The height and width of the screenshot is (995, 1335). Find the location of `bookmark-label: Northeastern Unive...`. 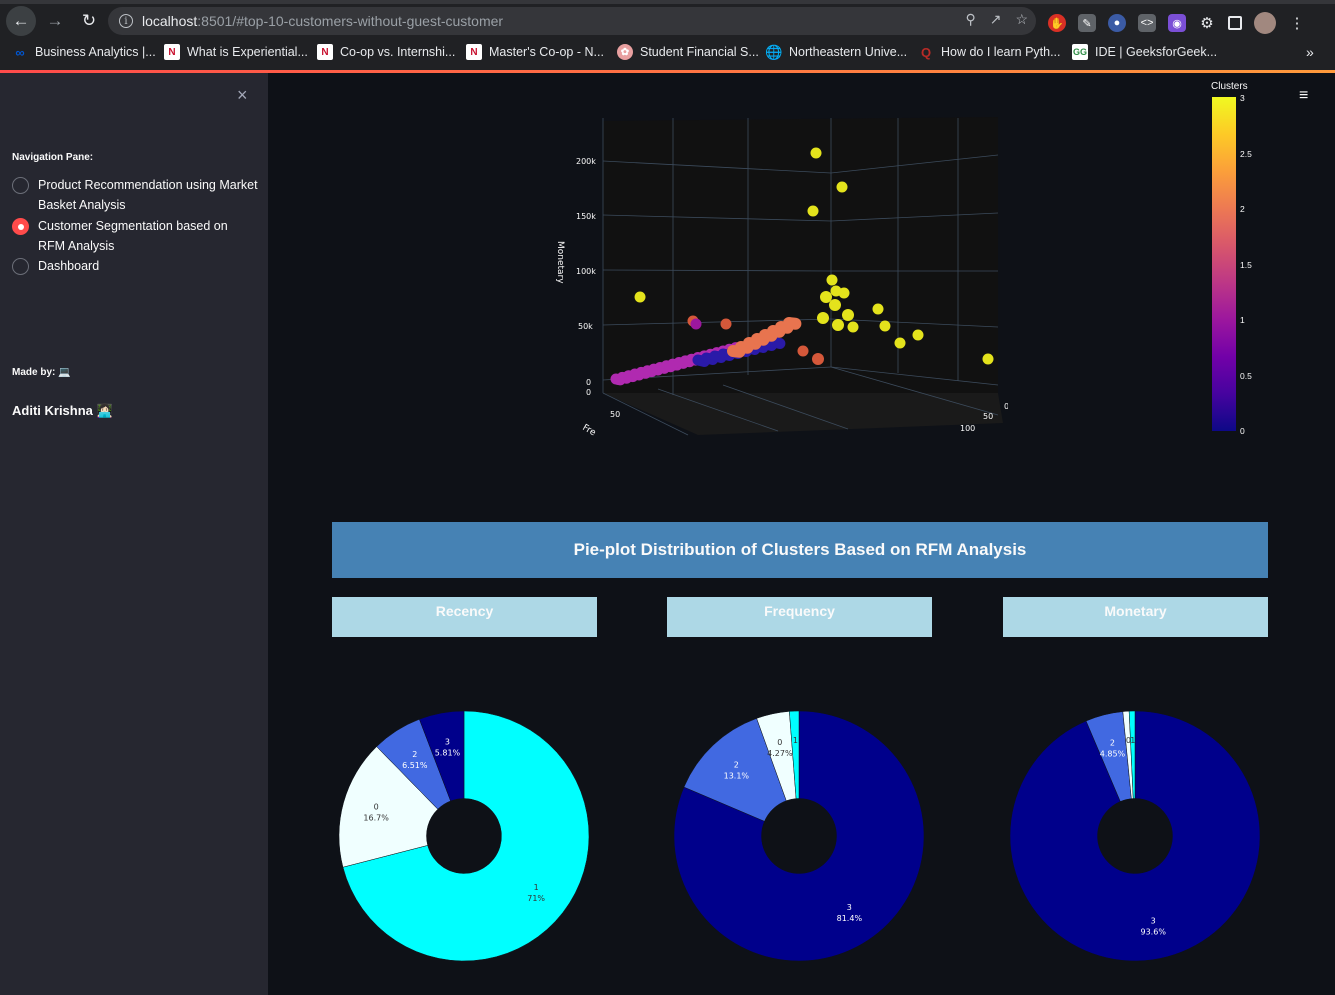

bookmark-label: Northeastern Unive... is located at coordinates (848, 52).